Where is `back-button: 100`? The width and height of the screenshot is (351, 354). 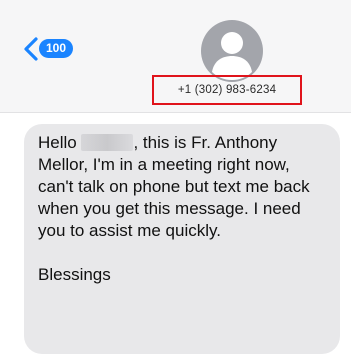
back-button: 100 is located at coordinates (57, 49).